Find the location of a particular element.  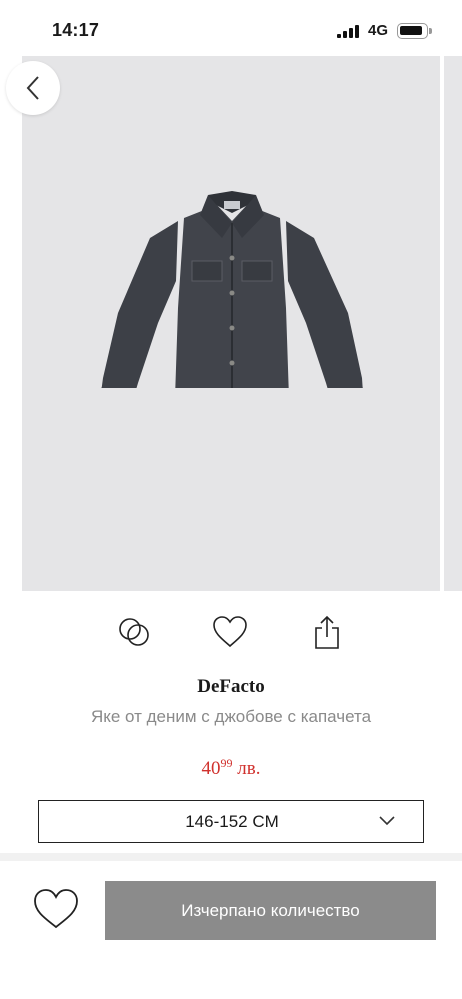

back-button is located at coordinates (33, 88).